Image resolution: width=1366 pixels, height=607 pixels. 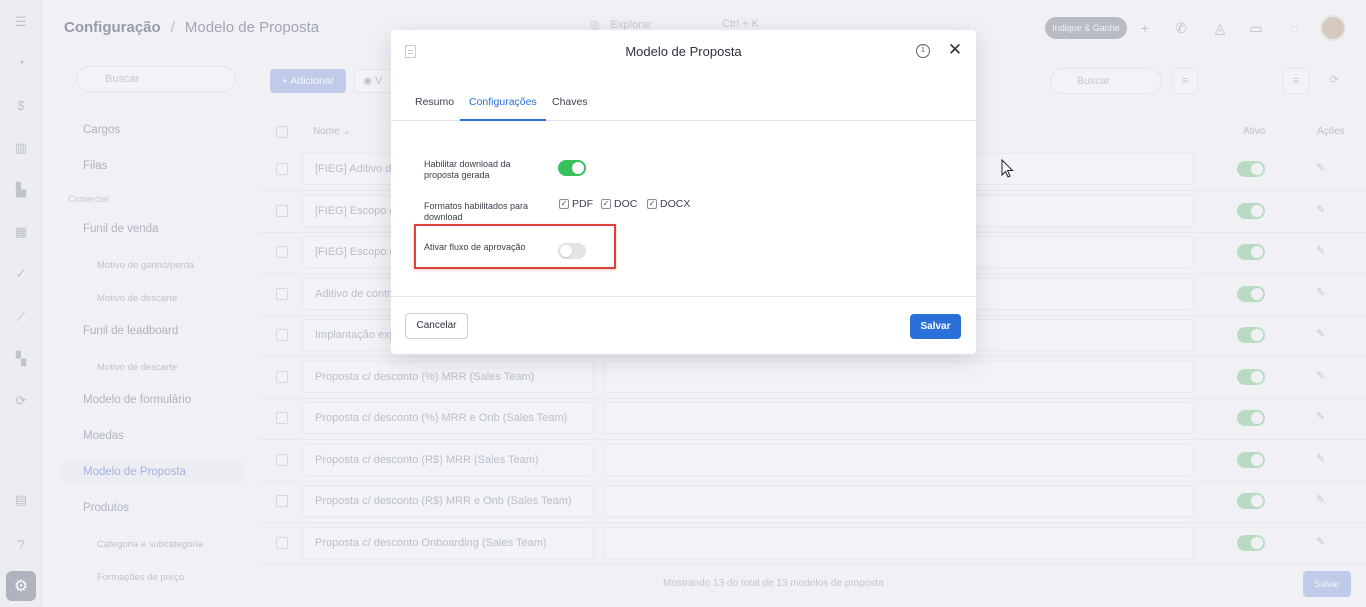 I want to click on format-doc-label: DOC, so click(x=626, y=204).